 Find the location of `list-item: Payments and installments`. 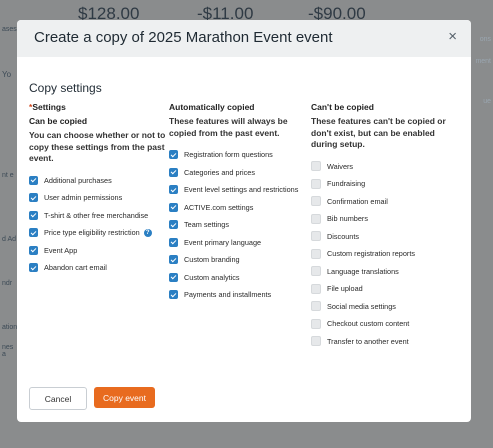

list-item: Payments and installments is located at coordinates (240, 295).